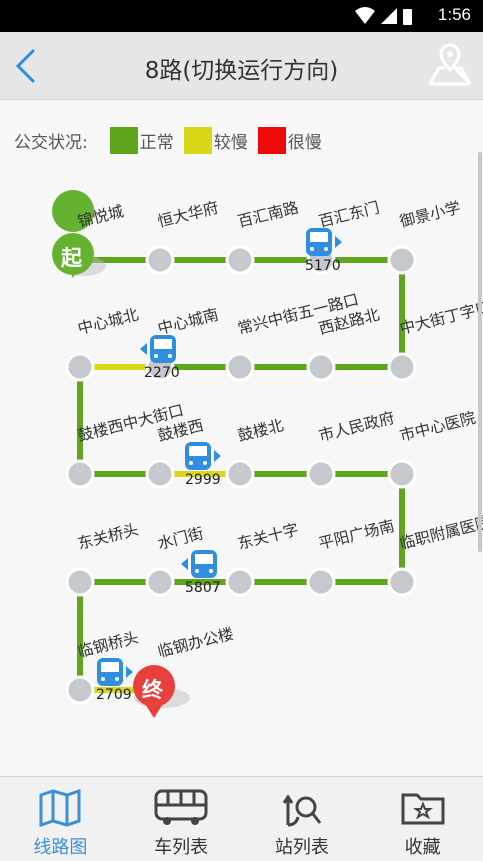  What do you see at coordinates (203, 588) in the screenshot?
I see `bus-id-label: 5807` at bounding box center [203, 588].